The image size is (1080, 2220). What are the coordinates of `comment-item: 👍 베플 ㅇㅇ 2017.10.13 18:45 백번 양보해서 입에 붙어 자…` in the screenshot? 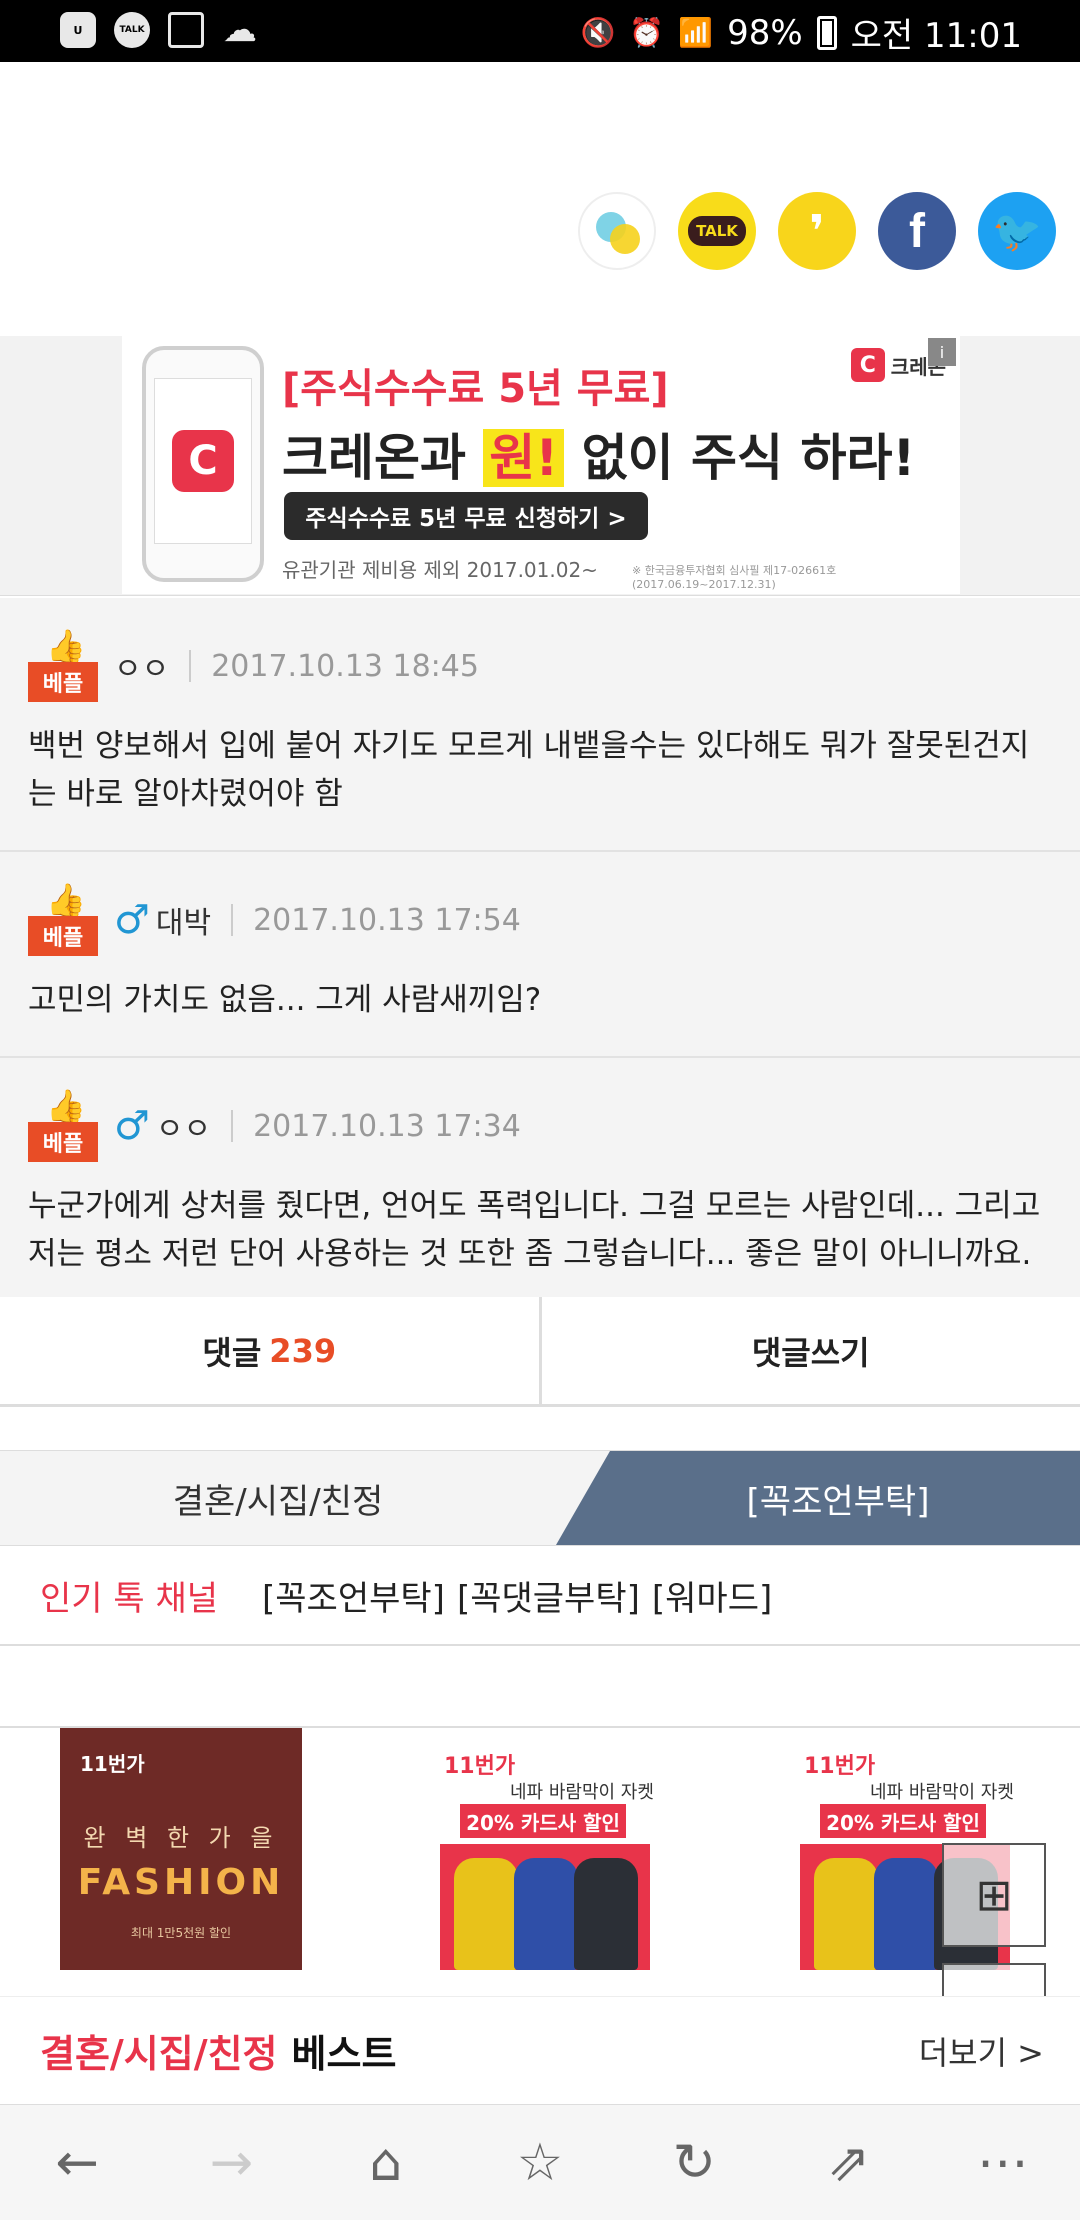 It's located at (540, 725).